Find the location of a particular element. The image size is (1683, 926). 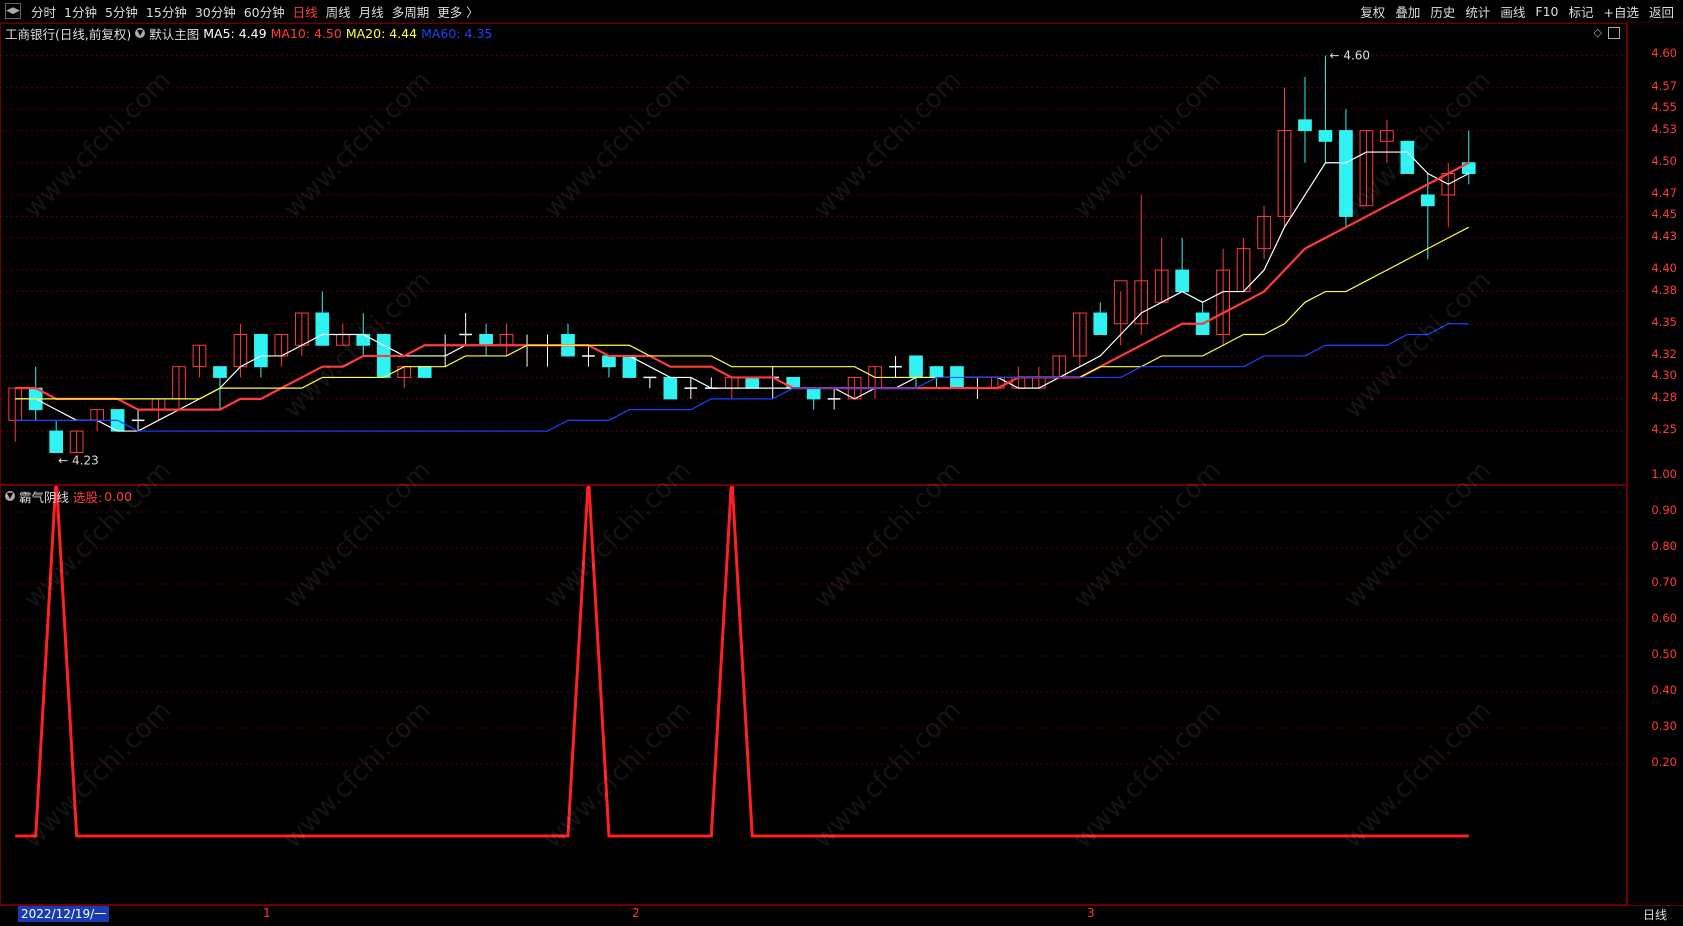

price-tick: 4.40 is located at coordinates (1664, 268).